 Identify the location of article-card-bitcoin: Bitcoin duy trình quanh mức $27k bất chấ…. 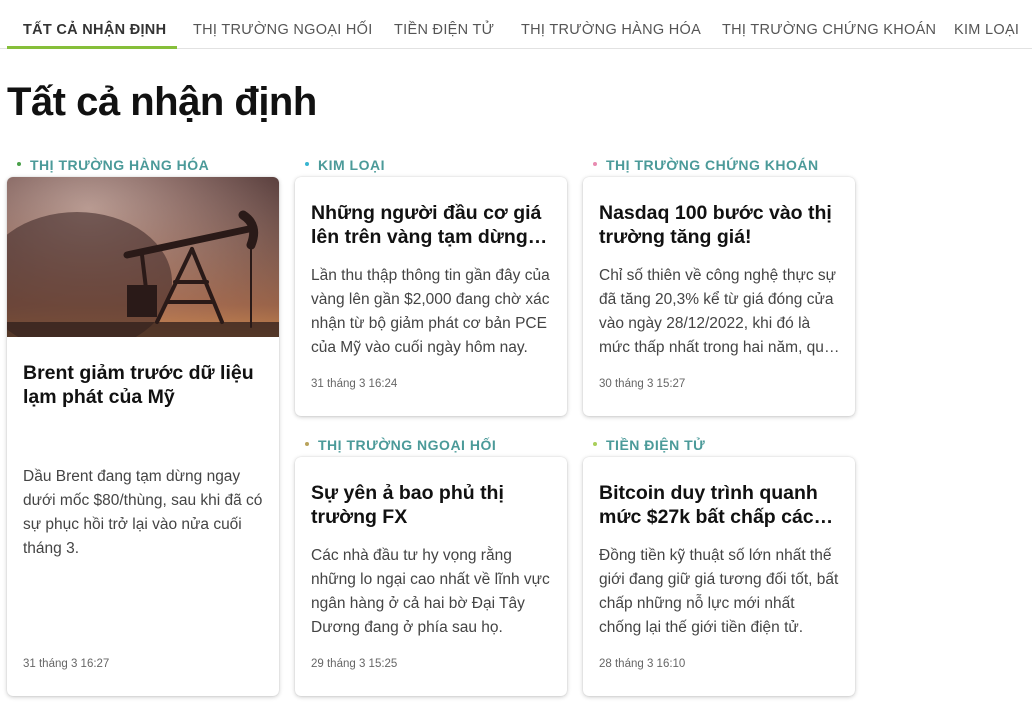
(719, 576).